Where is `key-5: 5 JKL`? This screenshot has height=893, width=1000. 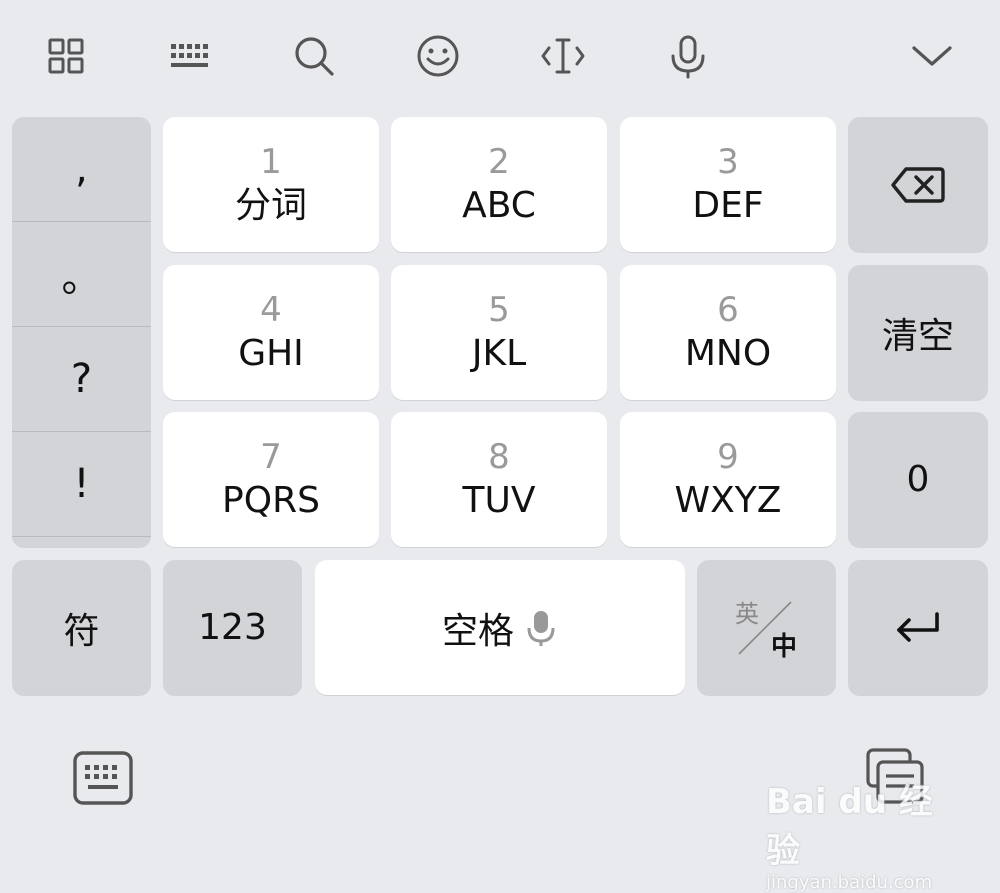
key-5: 5 JKL is located at coordinates (499, 332).